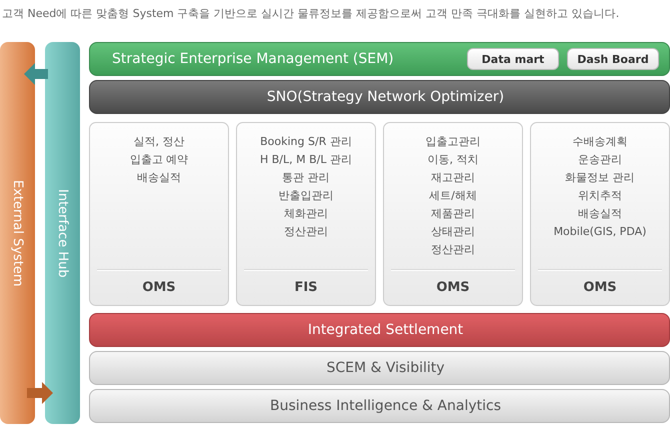 The width and height of the screenshot is (670, 427). What do you see at coordinates (385, 97) in the screenshot?
I see `bar-label: SNO(Strategy Network Optimizer)` at bounding box center [385, 97].